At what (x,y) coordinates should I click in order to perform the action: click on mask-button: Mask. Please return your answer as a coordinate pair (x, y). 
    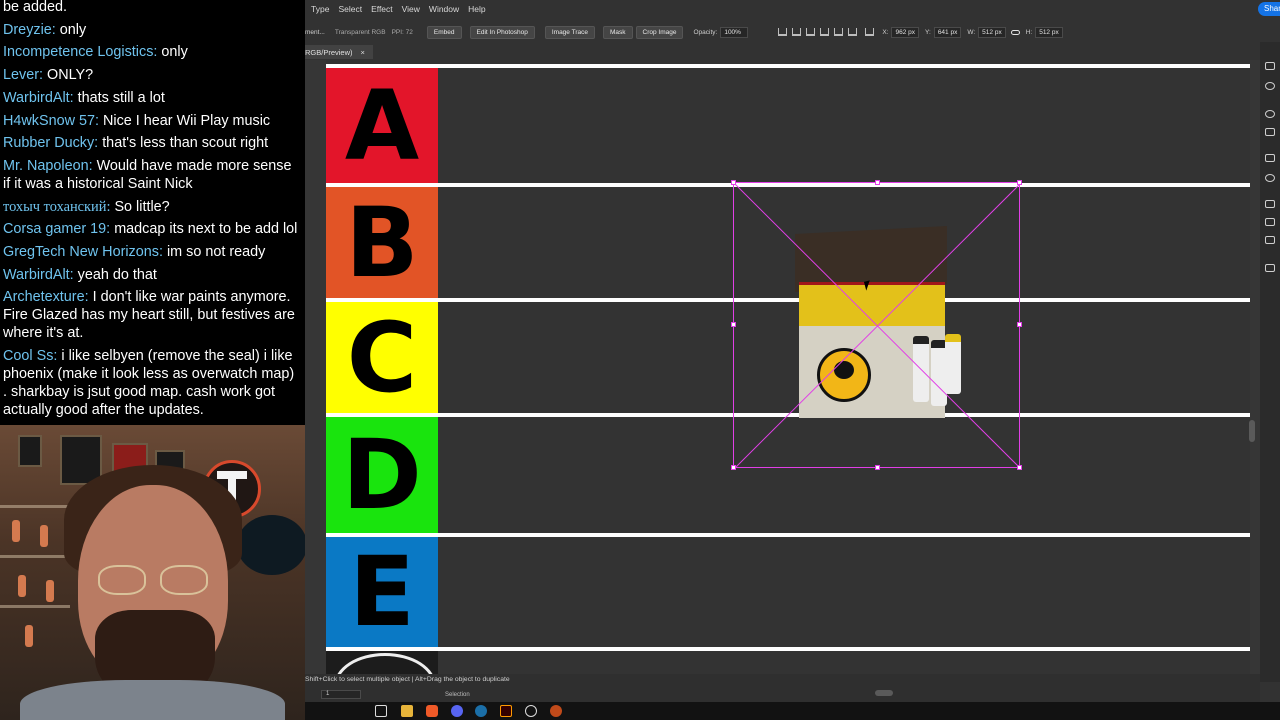
    Looking at the image, I should click on (617, 32).